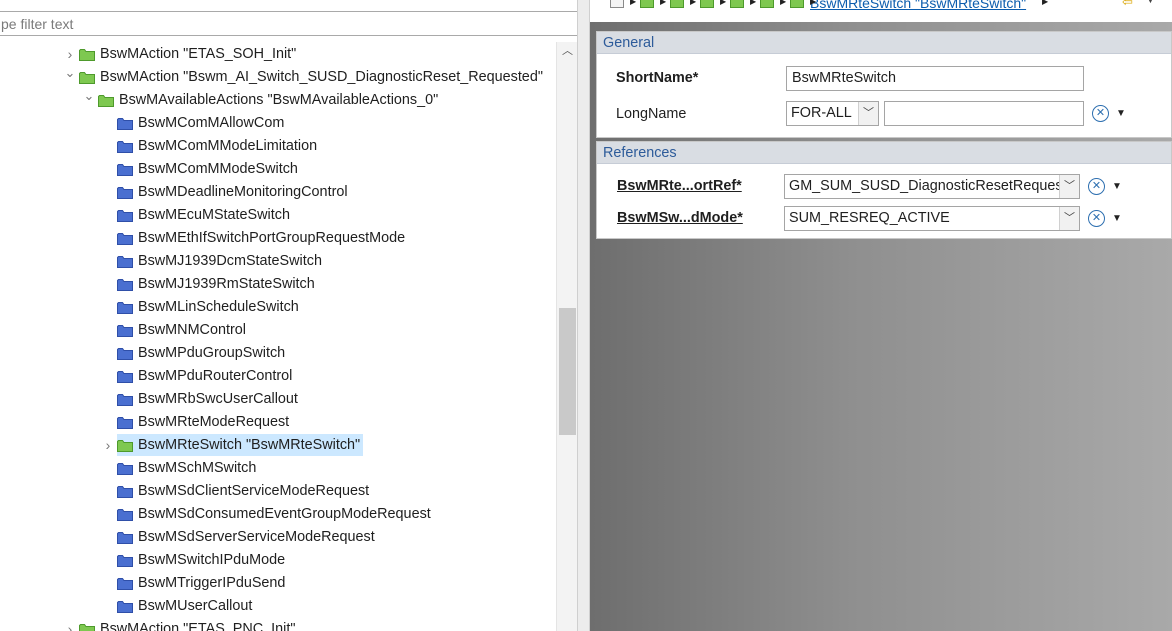 The image size is (1172, 631). What do you see at coordinates (984, 113) in the screenshot?
I see `long-name-field` at bounding box center [984, 113].